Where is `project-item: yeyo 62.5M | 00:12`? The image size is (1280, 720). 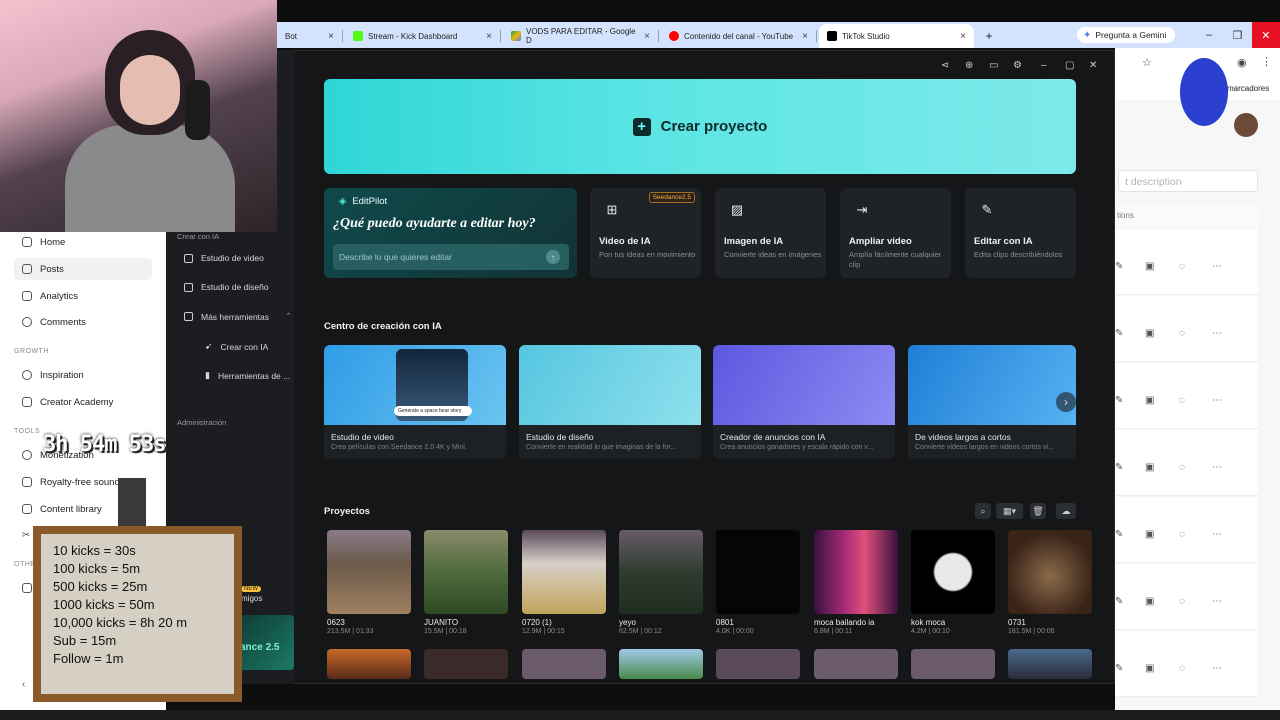 project-item: yeyo 62.5M | 00:12 is located at coordinates (661, 582).